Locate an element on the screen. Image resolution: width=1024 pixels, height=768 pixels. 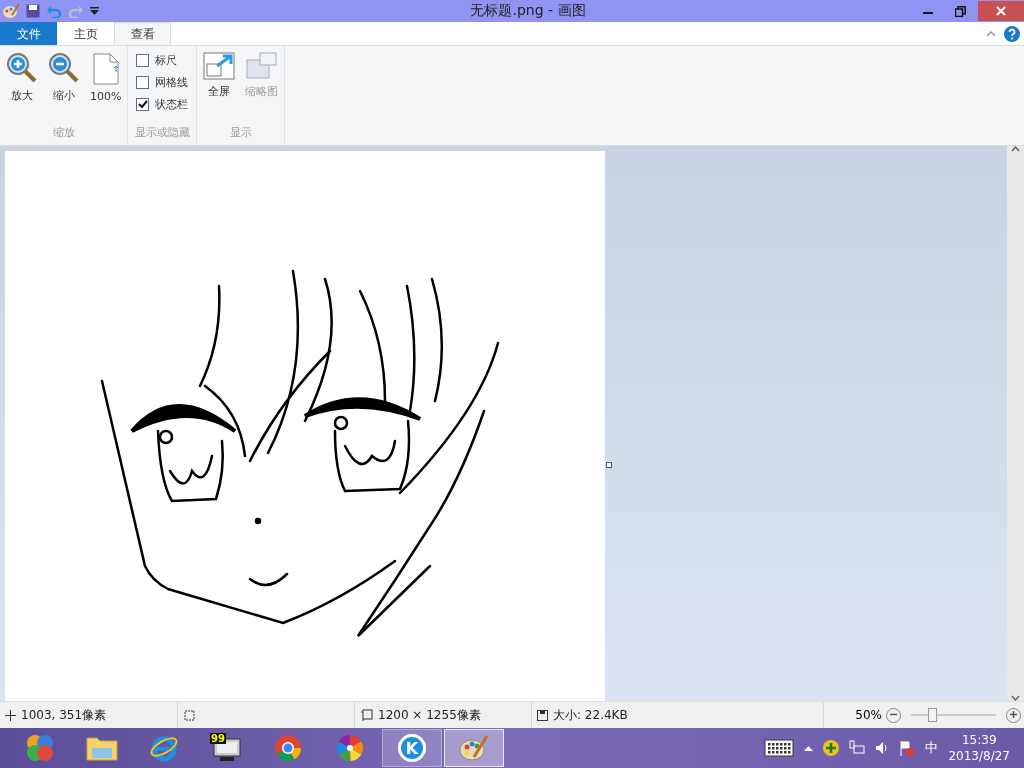
taskbar-button is located at coordinates (474, 748).